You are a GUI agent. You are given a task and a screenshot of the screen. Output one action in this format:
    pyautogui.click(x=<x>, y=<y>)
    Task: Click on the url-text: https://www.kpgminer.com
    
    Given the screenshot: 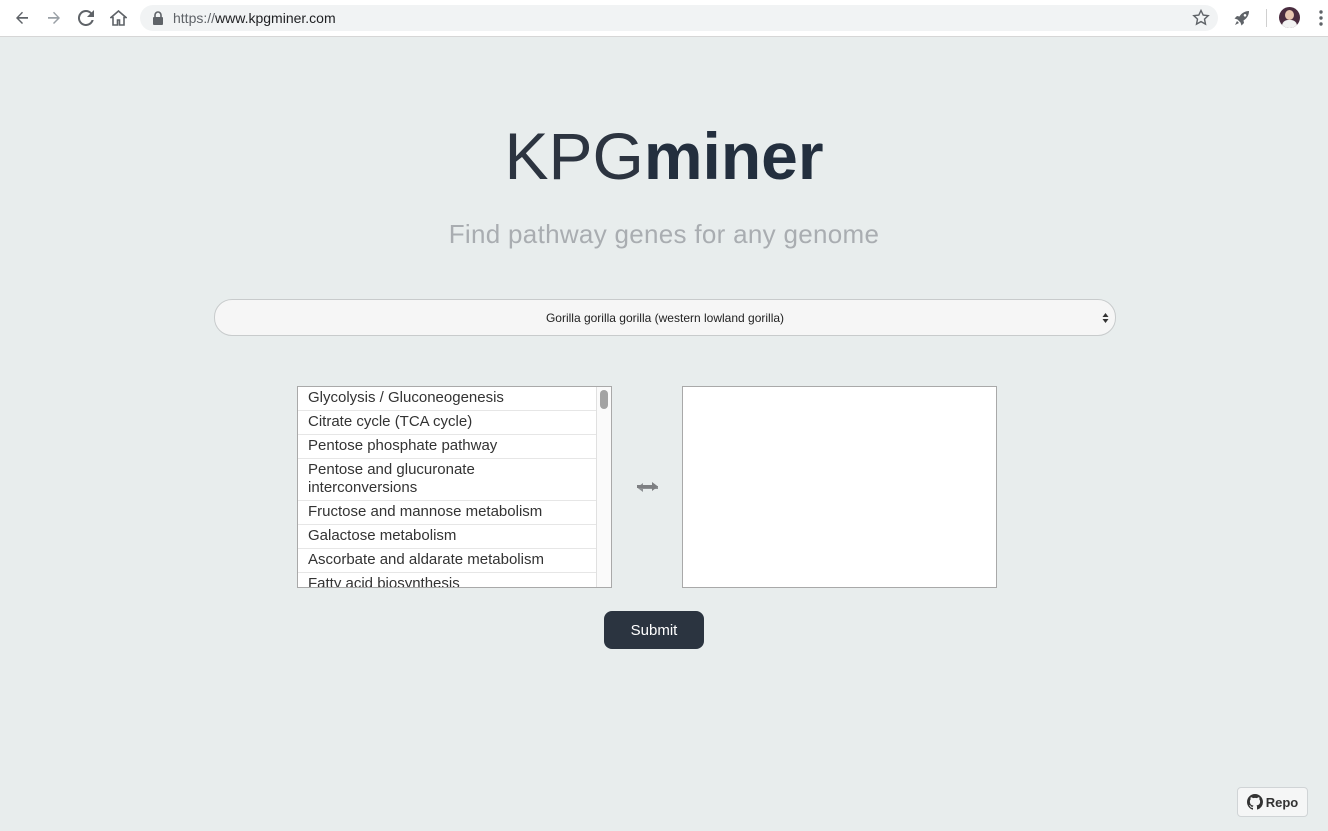 What is the action you would take?
    pyautogui.click(x=254, y=18)
    